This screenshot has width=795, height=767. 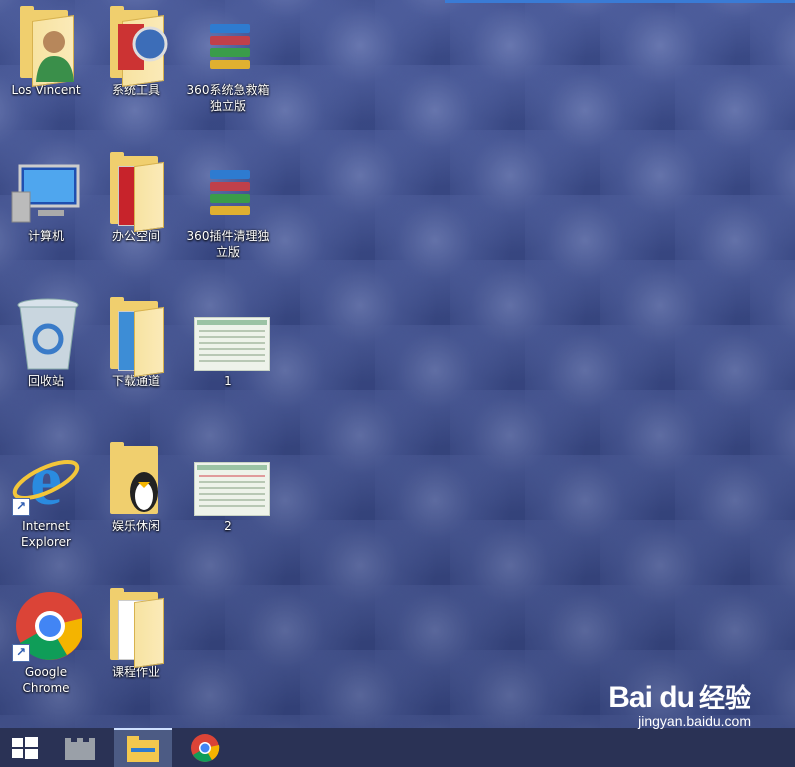 What do you see at coordinates (47, 626) in the screenshot?
I see `chrome-icon: ↗` at bounding box center [47, 626].